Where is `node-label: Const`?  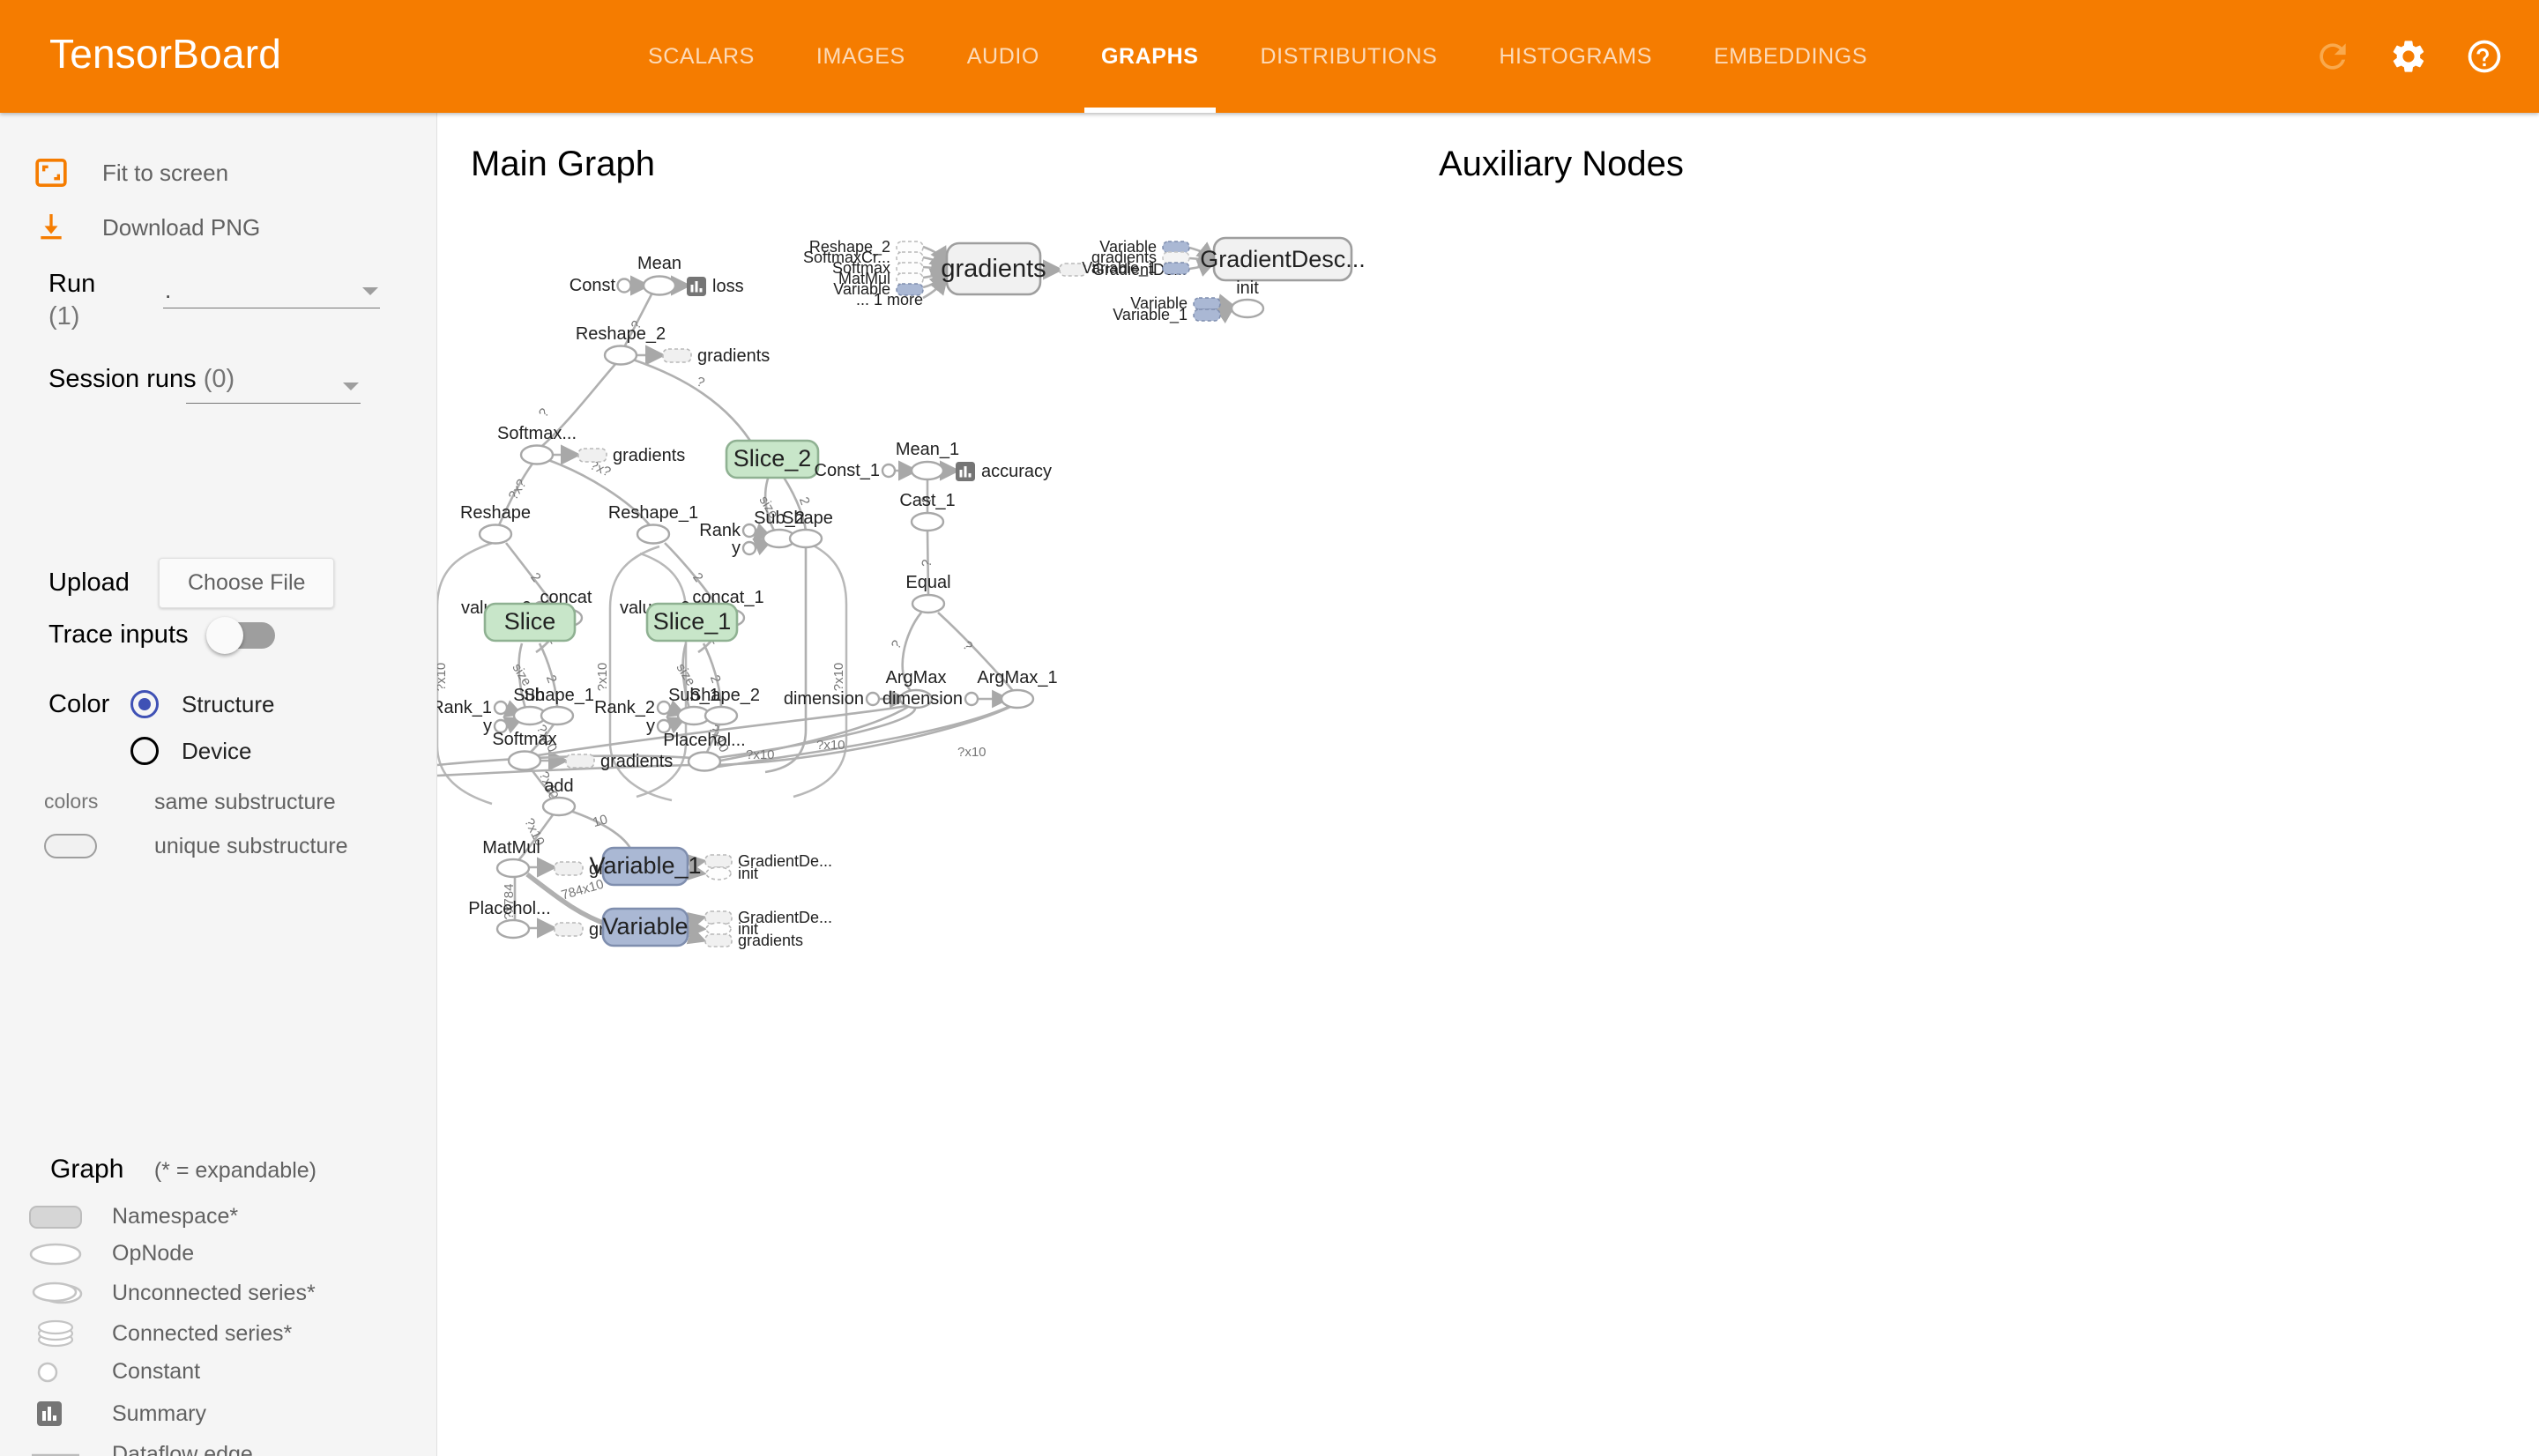 node-label: Const is located at coordinates (593, 285).